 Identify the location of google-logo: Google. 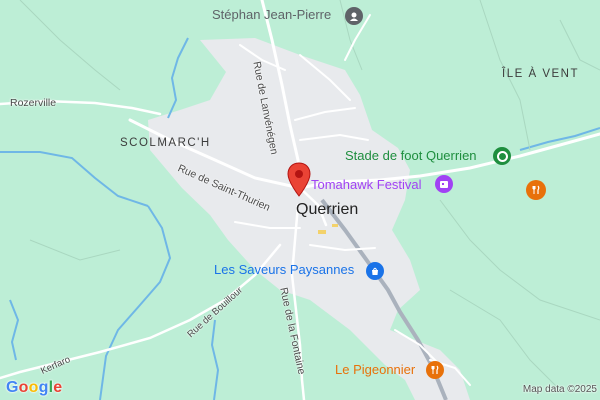
(34, 388).